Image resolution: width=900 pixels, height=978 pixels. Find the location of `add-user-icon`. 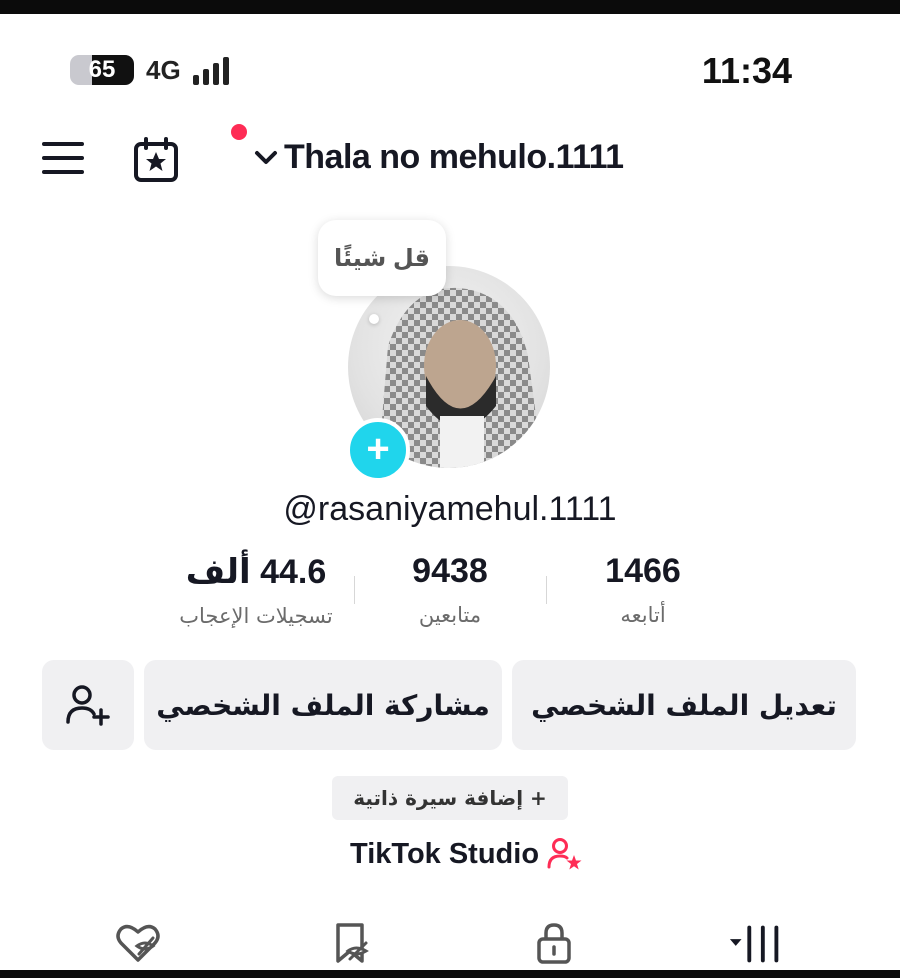

add-user-icon is located at coordinates (88, 705).